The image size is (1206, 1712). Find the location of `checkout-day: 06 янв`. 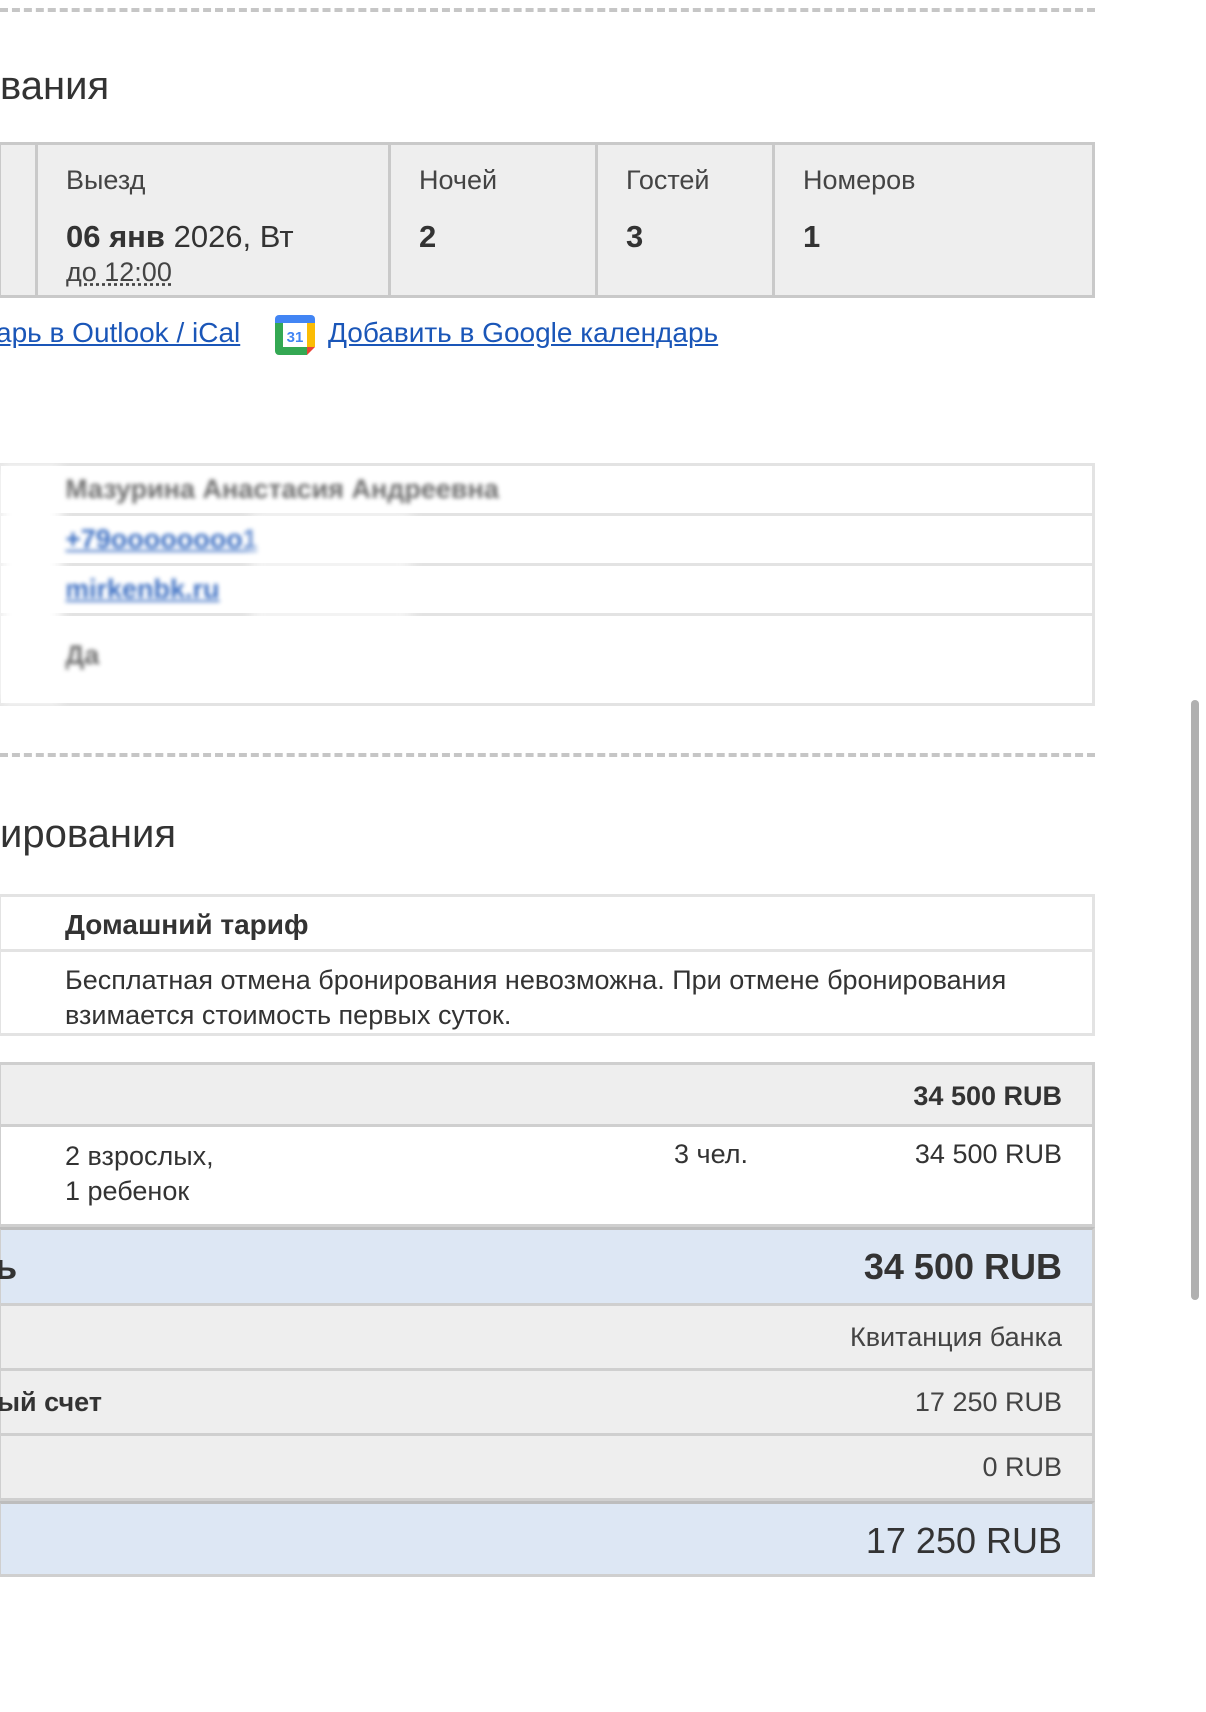

checkout-day: 06 янв is located at coordinates (115, 236).